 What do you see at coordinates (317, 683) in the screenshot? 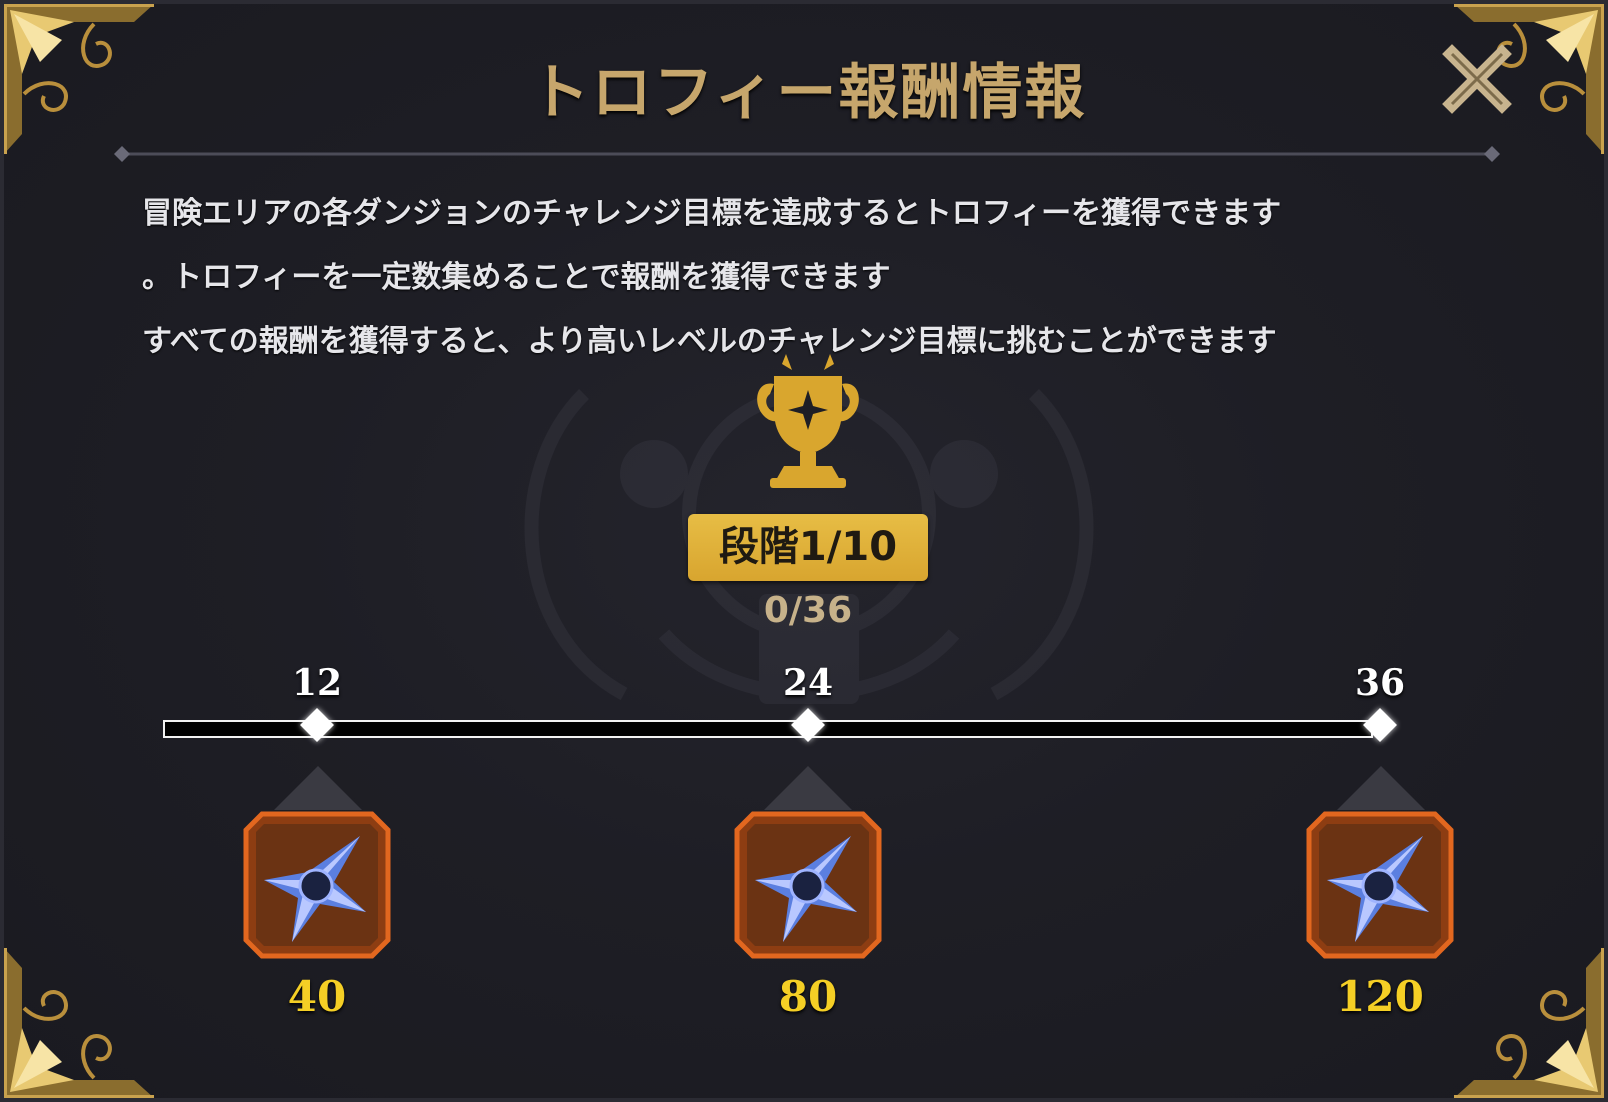
I see `milestone-threshold: 12` at bounding box center [317, 683].